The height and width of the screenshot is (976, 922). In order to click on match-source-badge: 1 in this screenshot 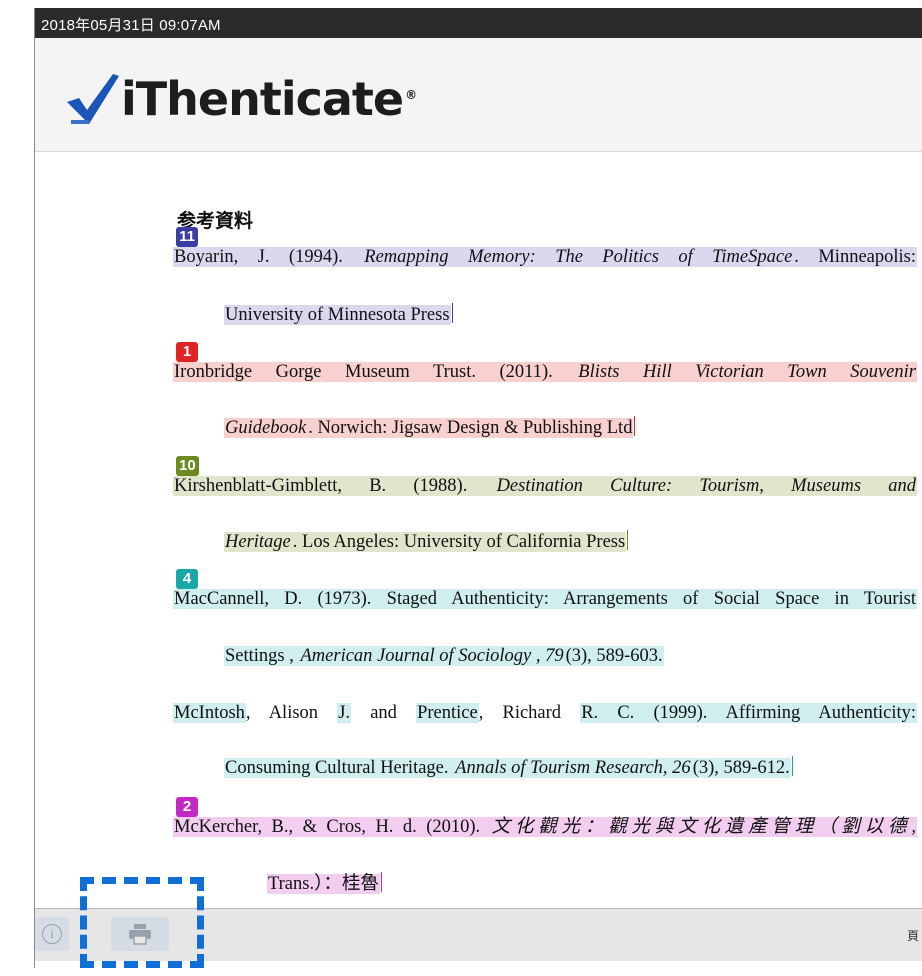, I will do `click(187, 352)`.